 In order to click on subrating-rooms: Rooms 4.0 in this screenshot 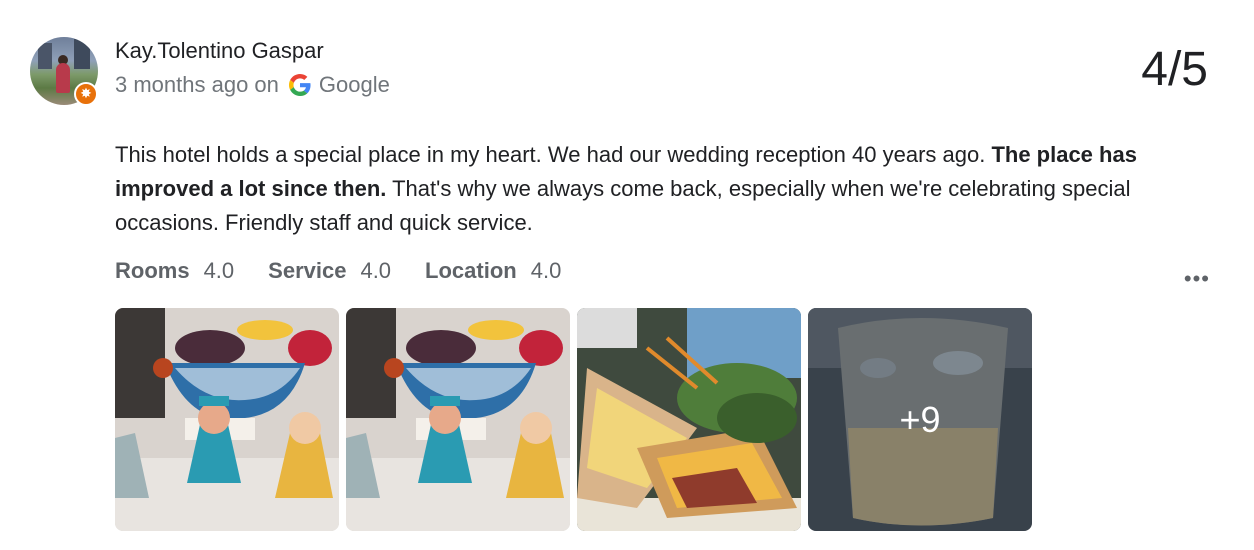, I will do `click(174, 271)`.